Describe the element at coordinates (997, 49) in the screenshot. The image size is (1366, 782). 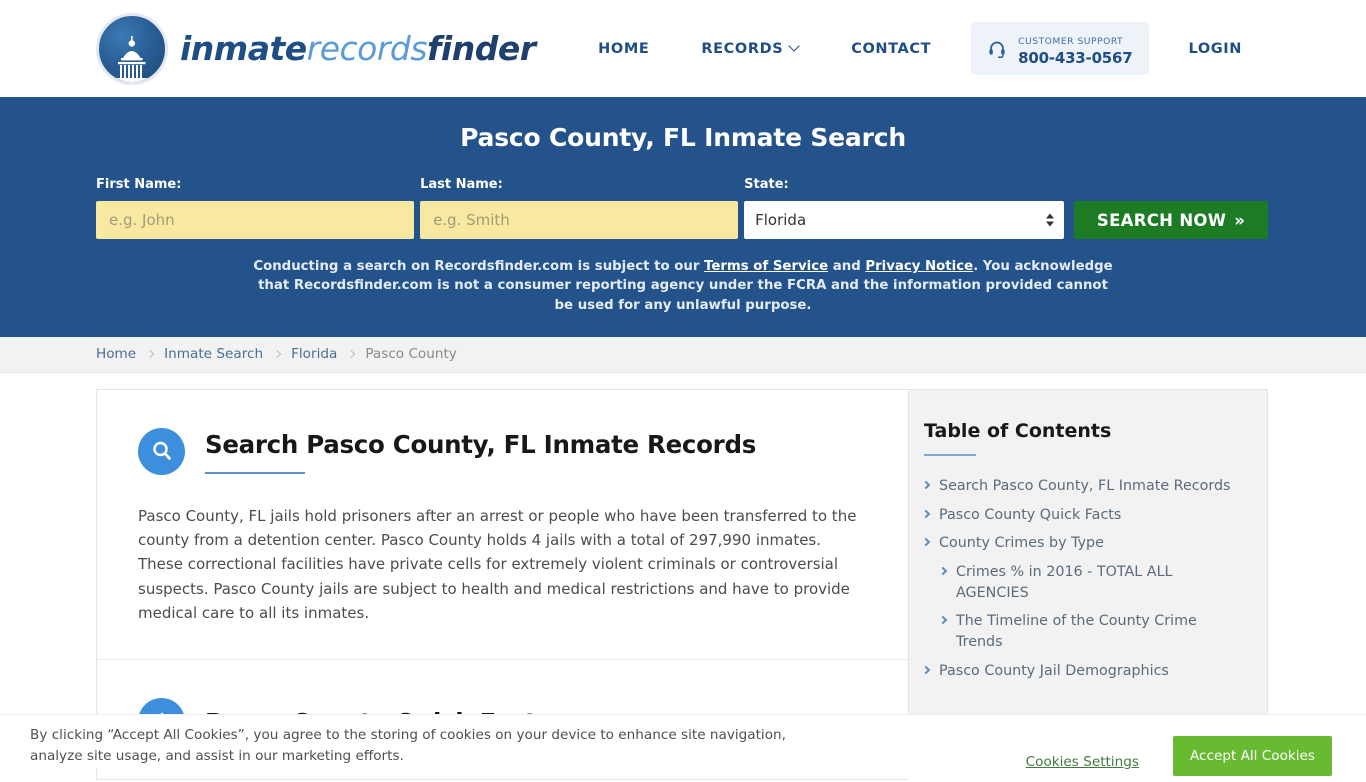
I see `headset-icon` at that location.